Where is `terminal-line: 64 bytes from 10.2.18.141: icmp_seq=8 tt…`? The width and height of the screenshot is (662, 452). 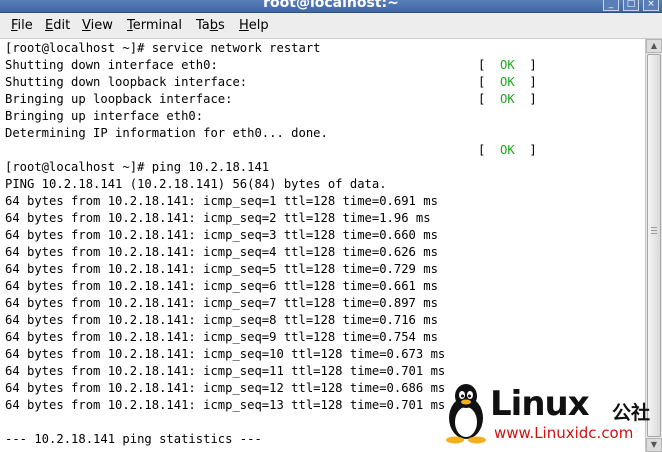
terminal-line: 64 bytes from 10.2.18.141: icmp_seq=8 tt… is located at coordinates (221, 320).